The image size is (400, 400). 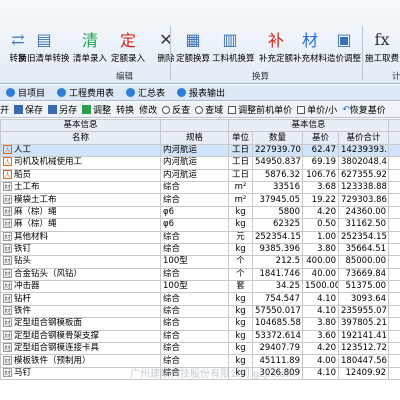 What do you see at coordinates (233, 48) in the screenshot?
I see `ribbon-button-6: ▥ 工料机换算` at bounding box center [233, 48].